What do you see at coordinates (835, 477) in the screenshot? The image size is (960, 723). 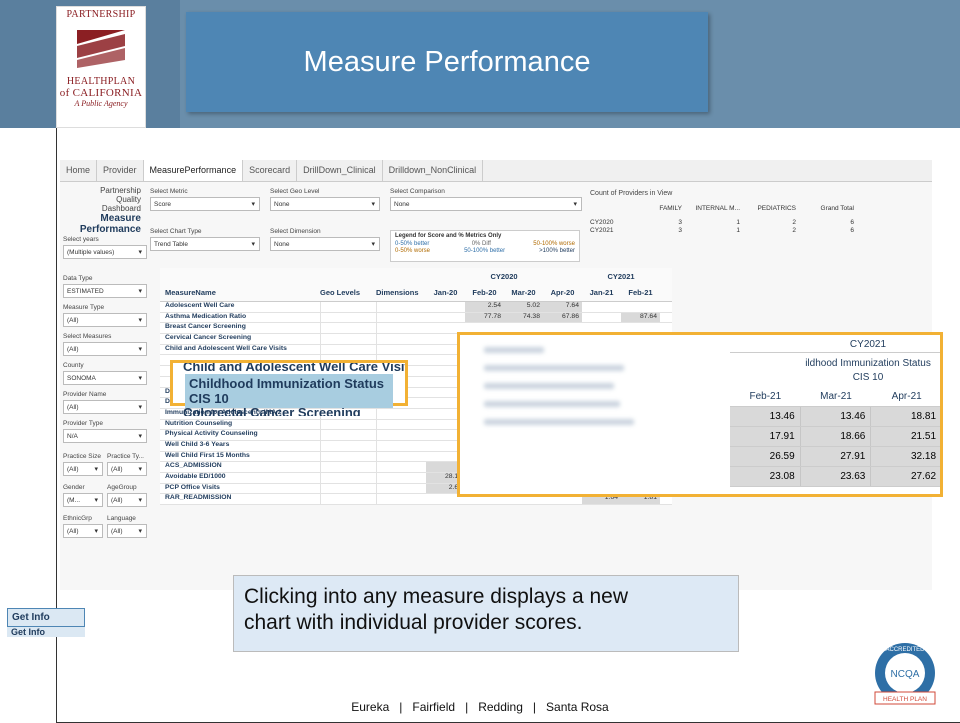 I see `provider-score-row: 23.08 23.63 27.62` at bounding box center [835, 477].